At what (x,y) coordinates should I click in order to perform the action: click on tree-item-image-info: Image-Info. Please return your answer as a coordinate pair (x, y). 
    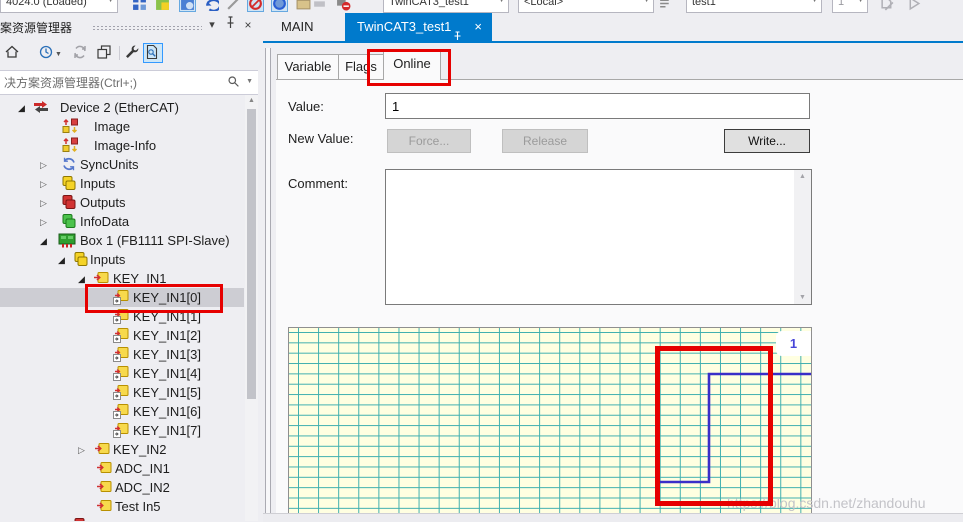
    Looking at the image, I should click on (122, 145).